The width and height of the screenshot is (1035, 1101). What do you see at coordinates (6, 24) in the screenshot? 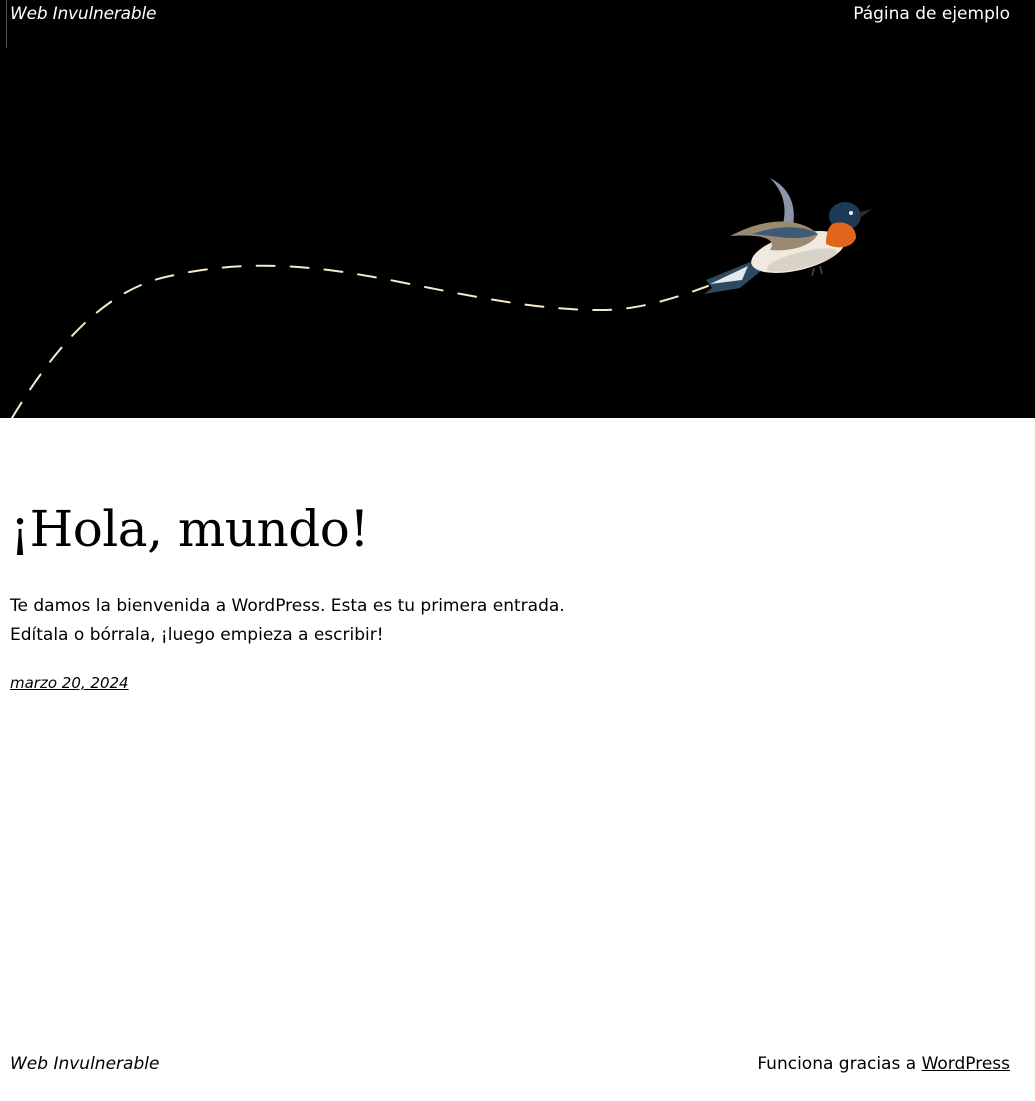
I see `header-divider` at bounding box center [6, 24].